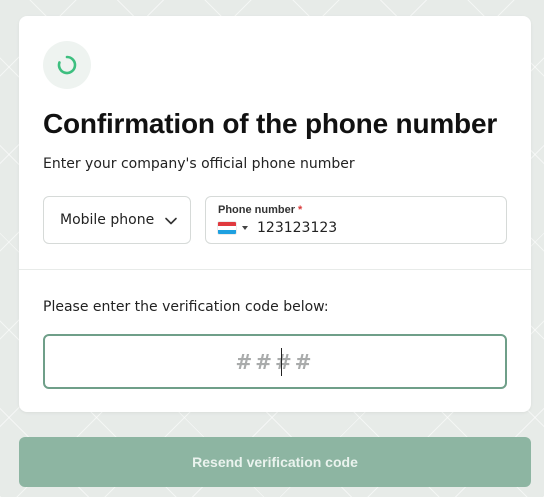  I want to click on phone-type-select: Mobile phone, so click(117, 220).